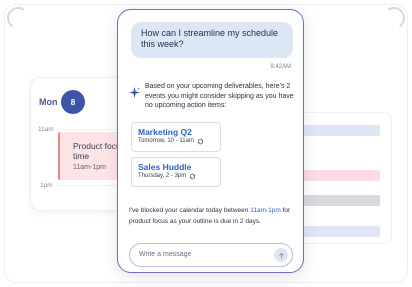  What do you see at coordinates (211, 255) in the screenshot?
I see `message-input: Write a message` at bounding box center [211, 255].